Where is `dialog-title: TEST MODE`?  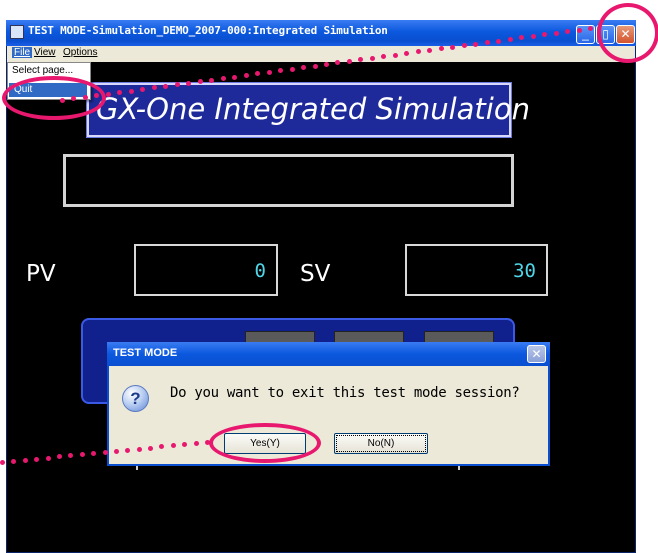
dialog-title: TEST MODE is located at coordinates (145, 353).